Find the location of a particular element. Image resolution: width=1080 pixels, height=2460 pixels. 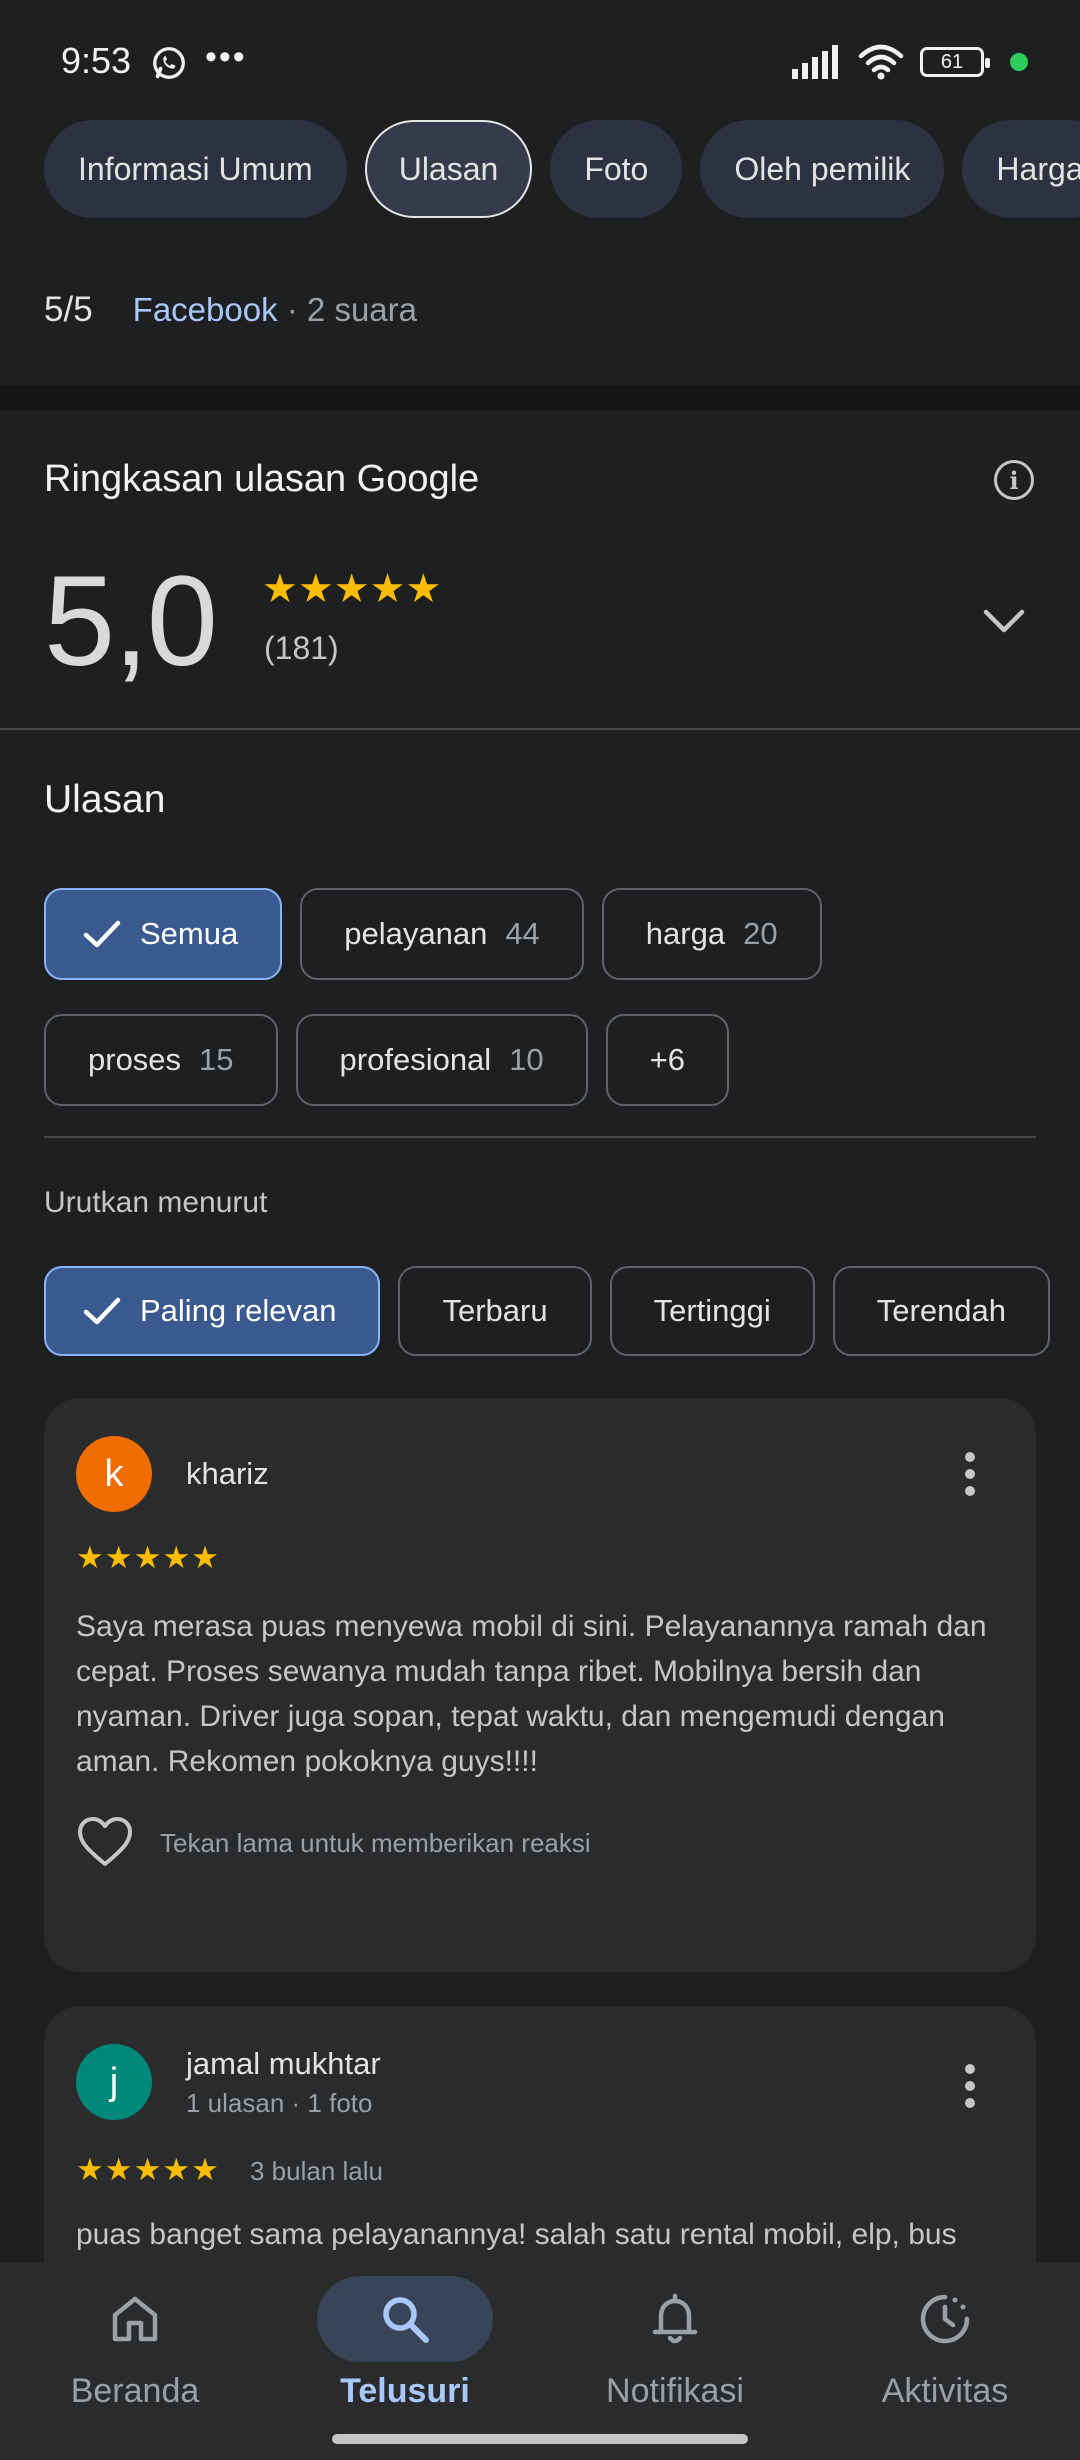

sort-label: Urutkan menurut is located at coordinates (156, 1202).